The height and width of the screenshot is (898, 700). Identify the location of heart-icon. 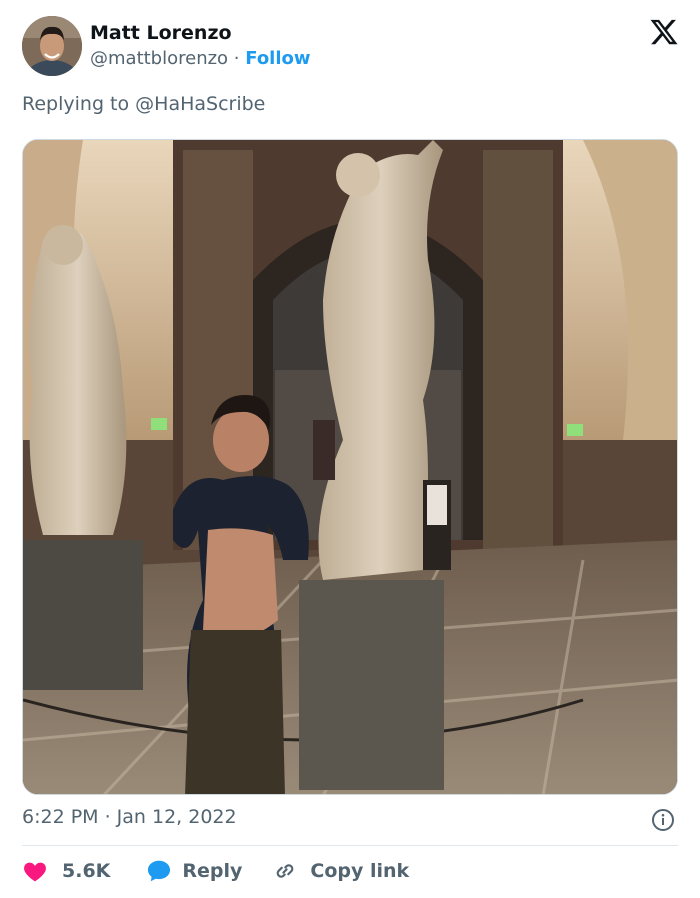
(35, 871).